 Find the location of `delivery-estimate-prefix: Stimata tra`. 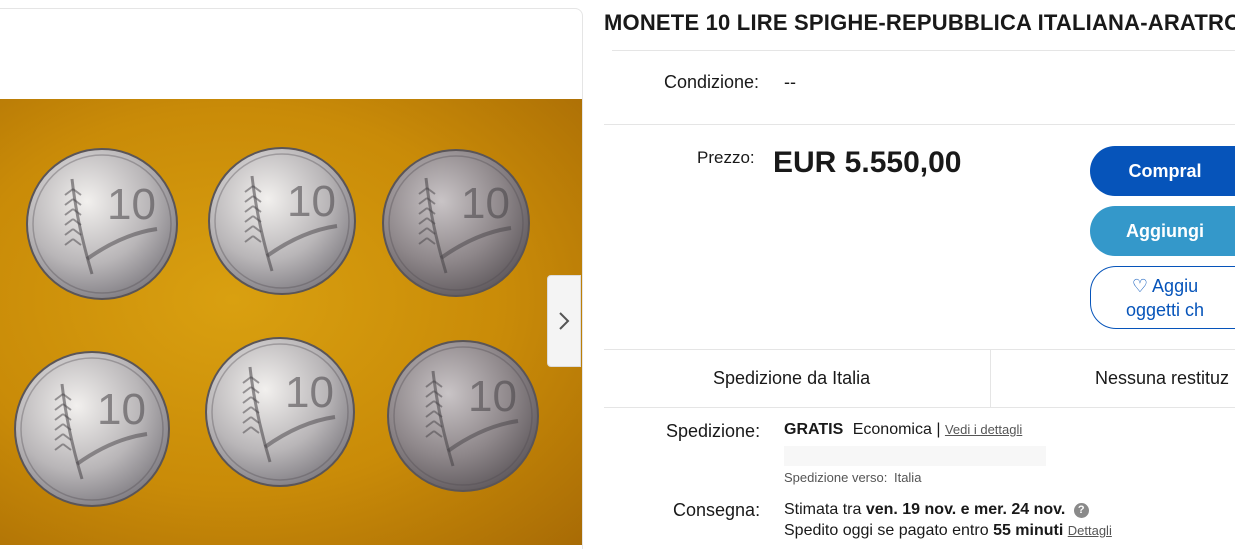

delivery-estimate-prefix: Stimata tra is located at coordinates (823, 509).